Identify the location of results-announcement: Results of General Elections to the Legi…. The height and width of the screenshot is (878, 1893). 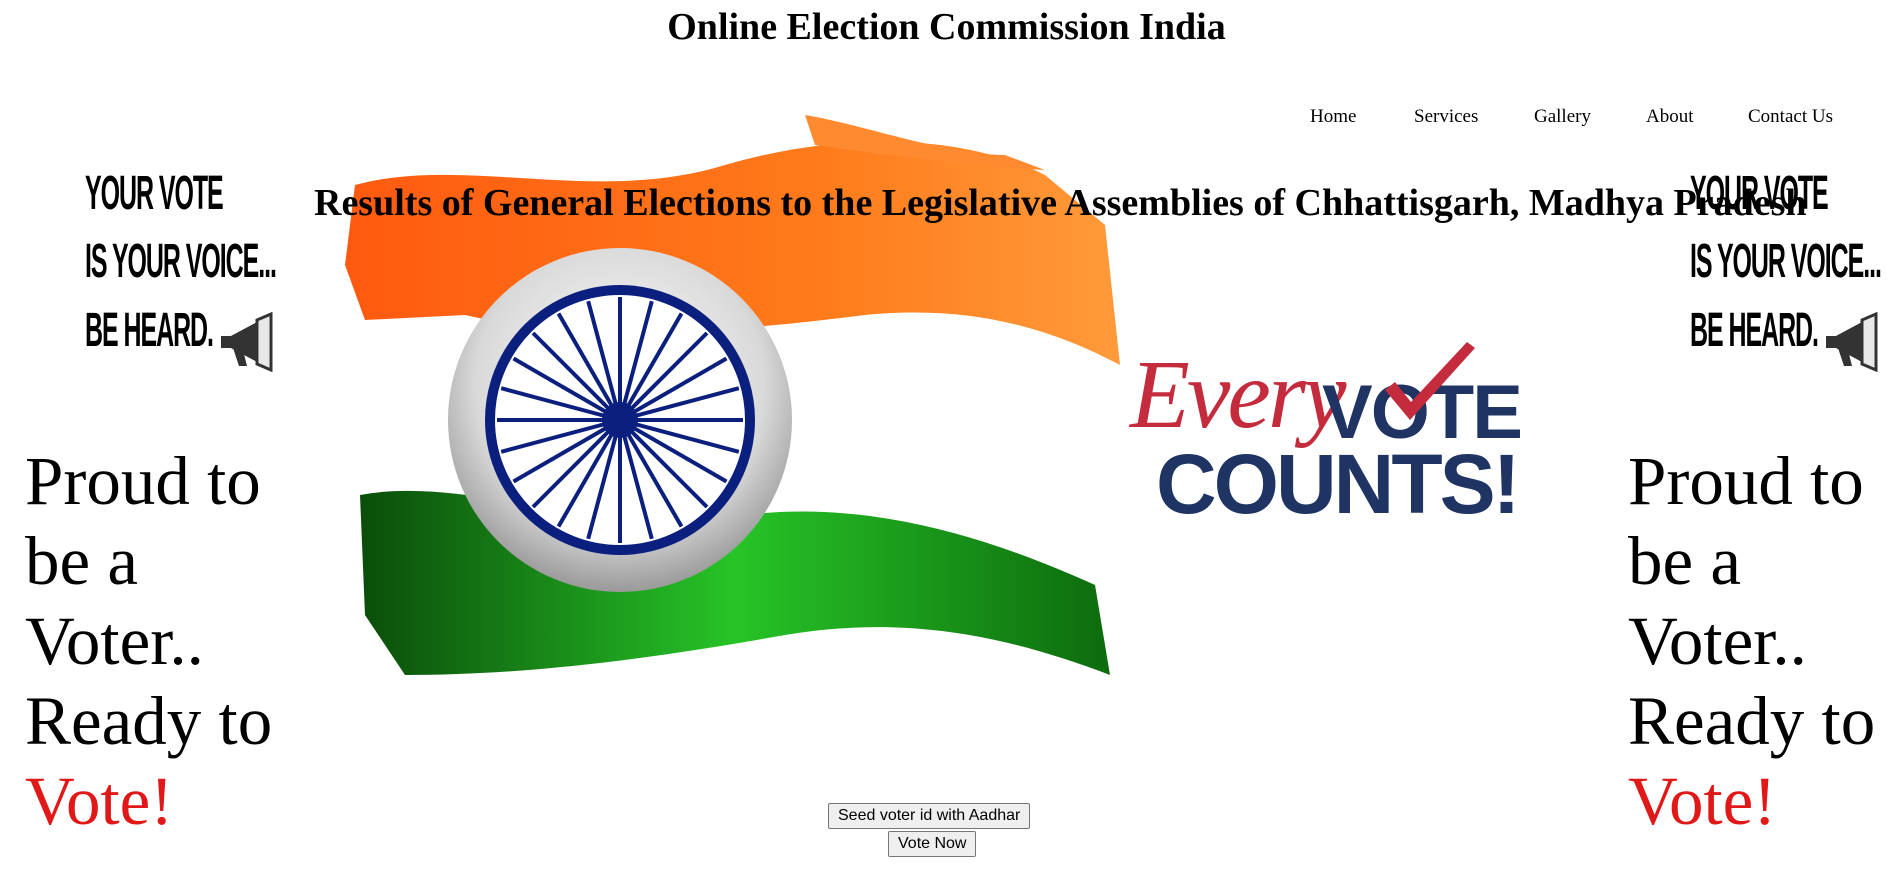
(1060, 203).